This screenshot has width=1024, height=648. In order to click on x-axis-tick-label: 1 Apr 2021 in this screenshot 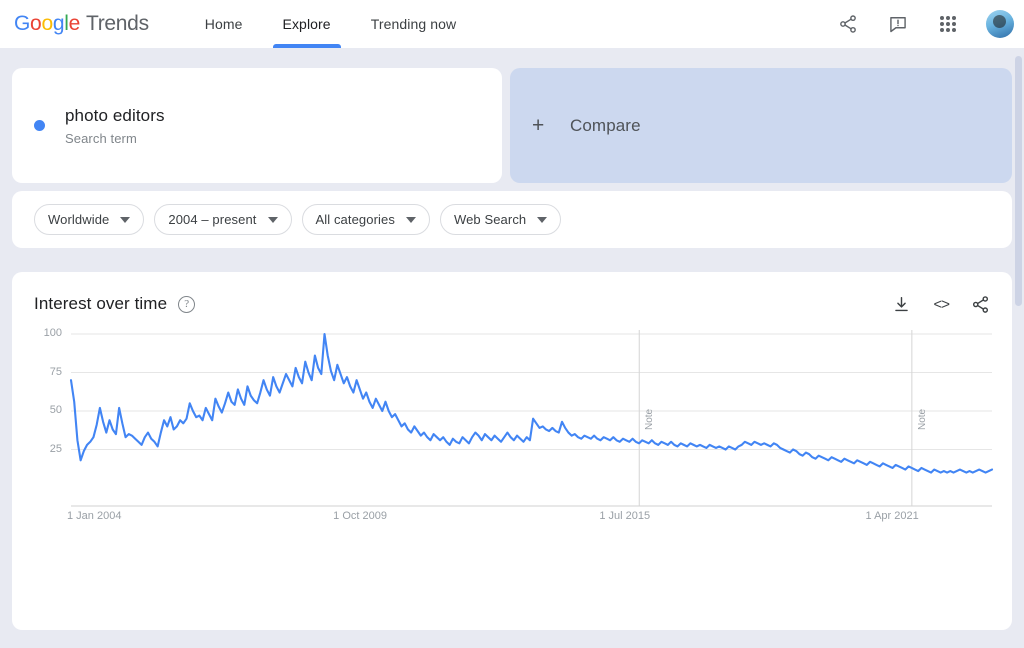, I will do `click(892, 516)`.